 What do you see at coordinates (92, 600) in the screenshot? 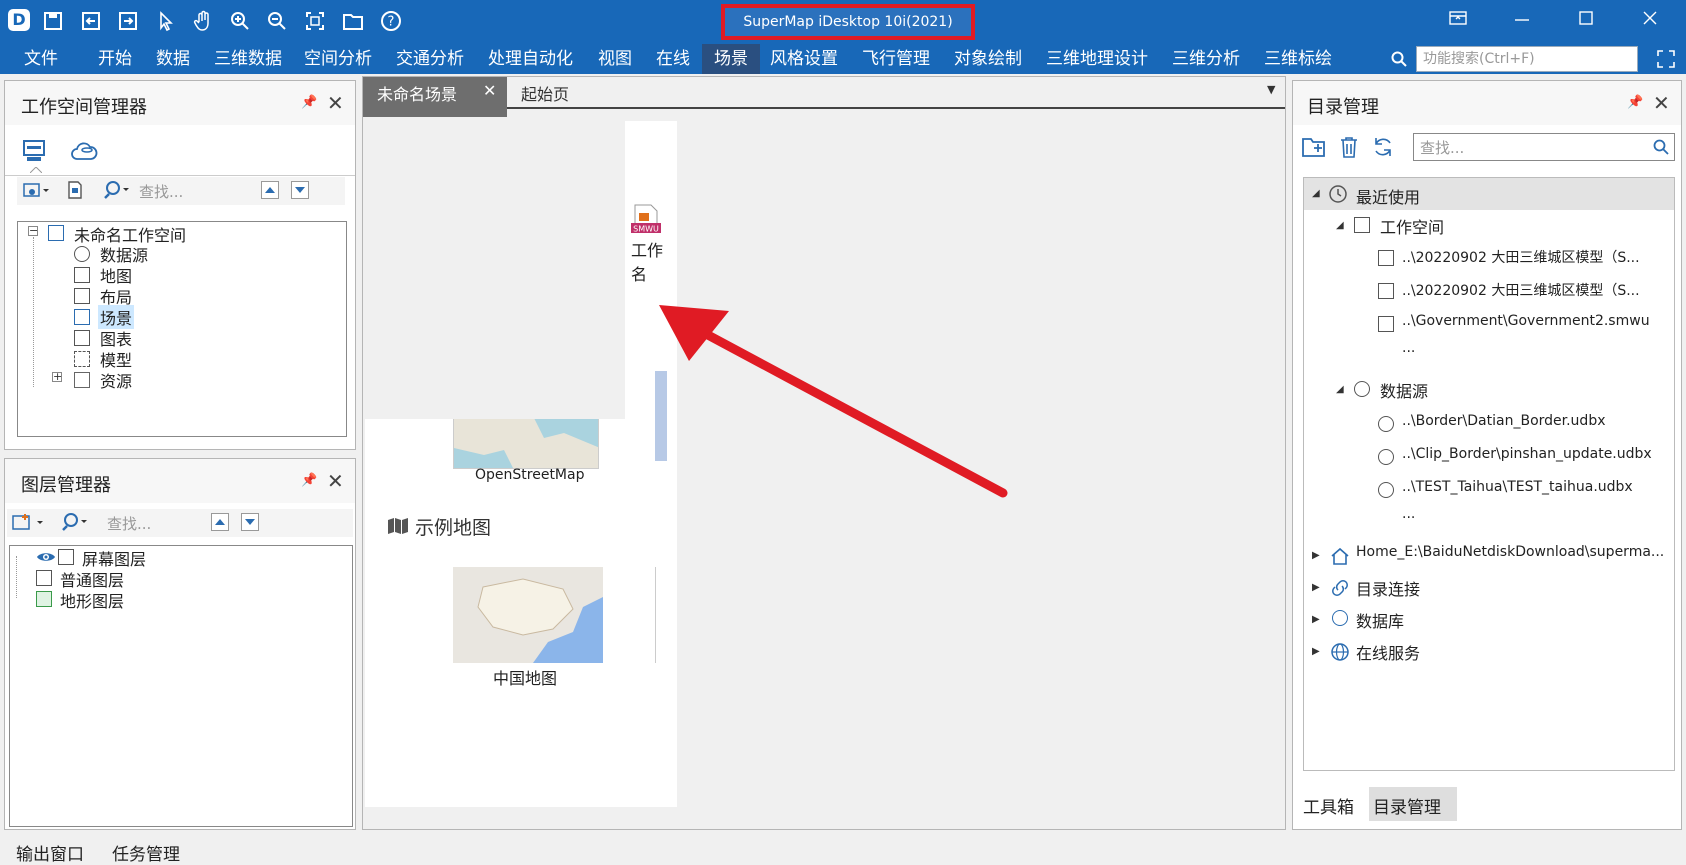
I see `layer-item-terrain: 地形图层` at bounding box center [92, 600].